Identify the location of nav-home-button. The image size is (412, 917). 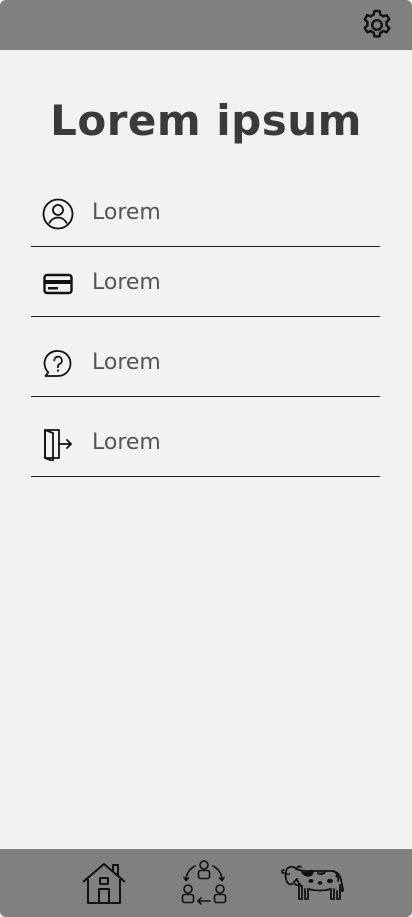
(104, 883).